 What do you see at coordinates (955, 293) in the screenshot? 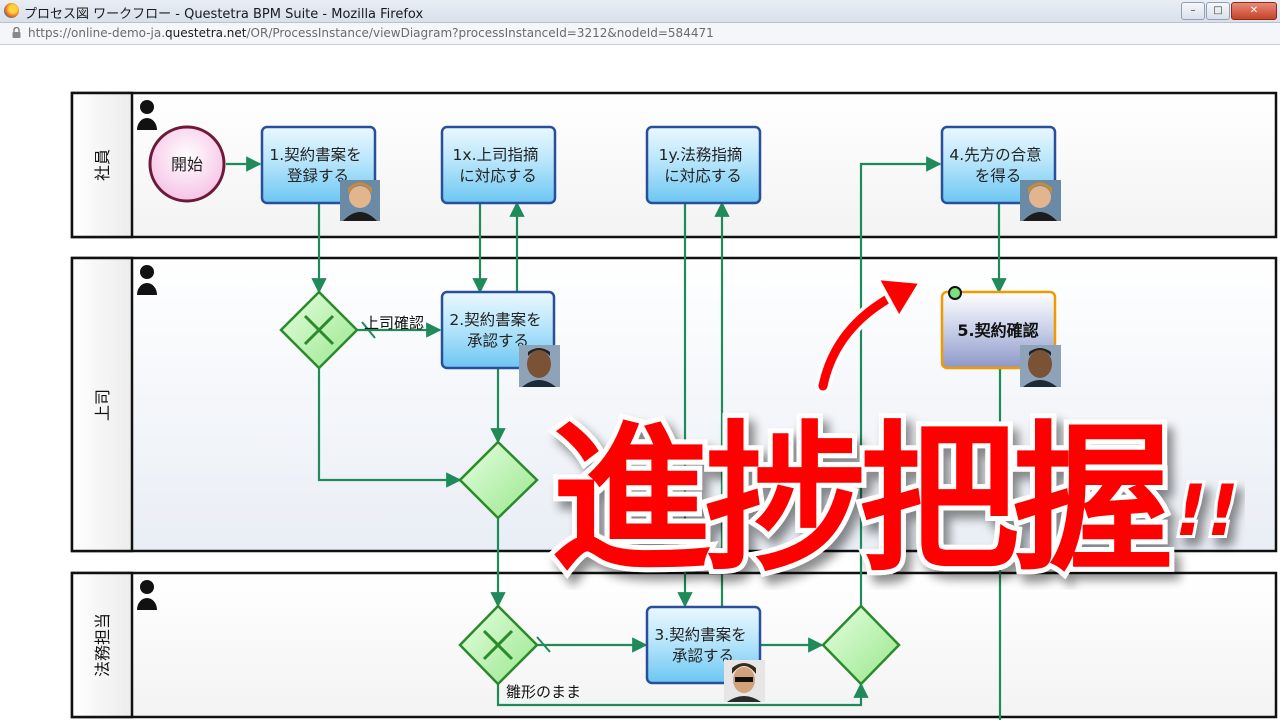
I see `current-token-icon` at bounding box center [955, 293].